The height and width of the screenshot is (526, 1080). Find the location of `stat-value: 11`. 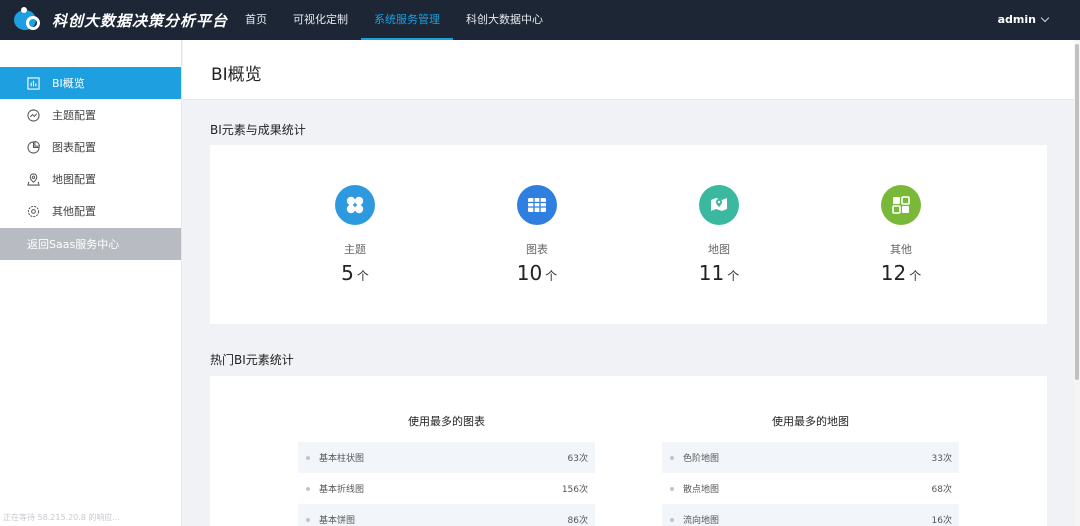

stat-value: 11 is located at coordinates (711, 273).